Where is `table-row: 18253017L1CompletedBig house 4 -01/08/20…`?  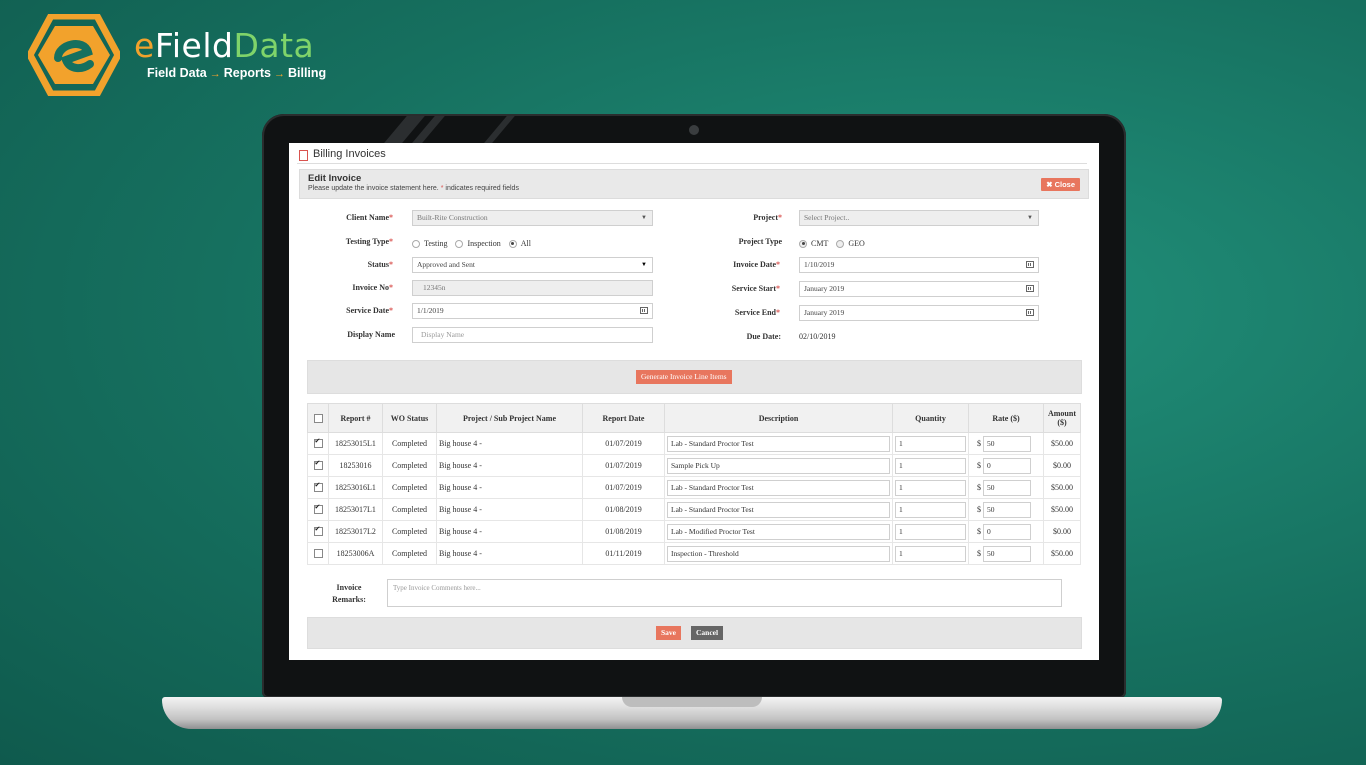 table-row: 18253017L1CompletedBig house 4 -01/08/20… is located at coordinates (694, 509).